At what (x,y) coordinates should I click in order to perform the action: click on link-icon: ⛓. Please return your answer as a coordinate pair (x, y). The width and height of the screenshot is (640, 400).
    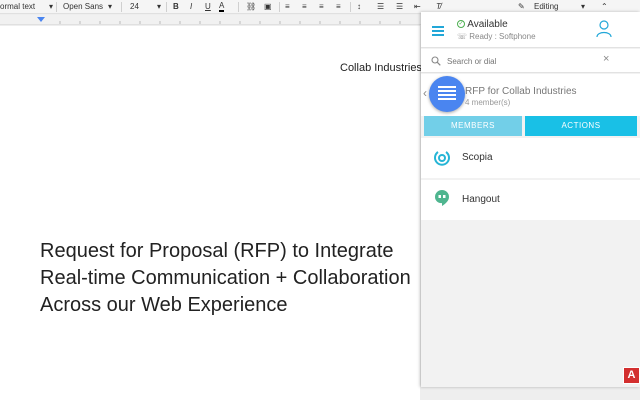
    Looking at the image, I should click on (251, 7).